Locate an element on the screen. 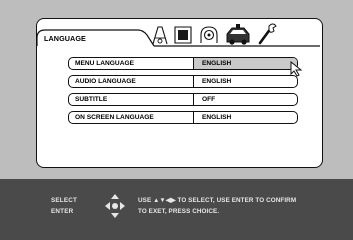  help-text-line1: USE ▲▼◀▶ TO SELECT, USE ENTER TO CONFIRM is located at coordinates (217, 200).